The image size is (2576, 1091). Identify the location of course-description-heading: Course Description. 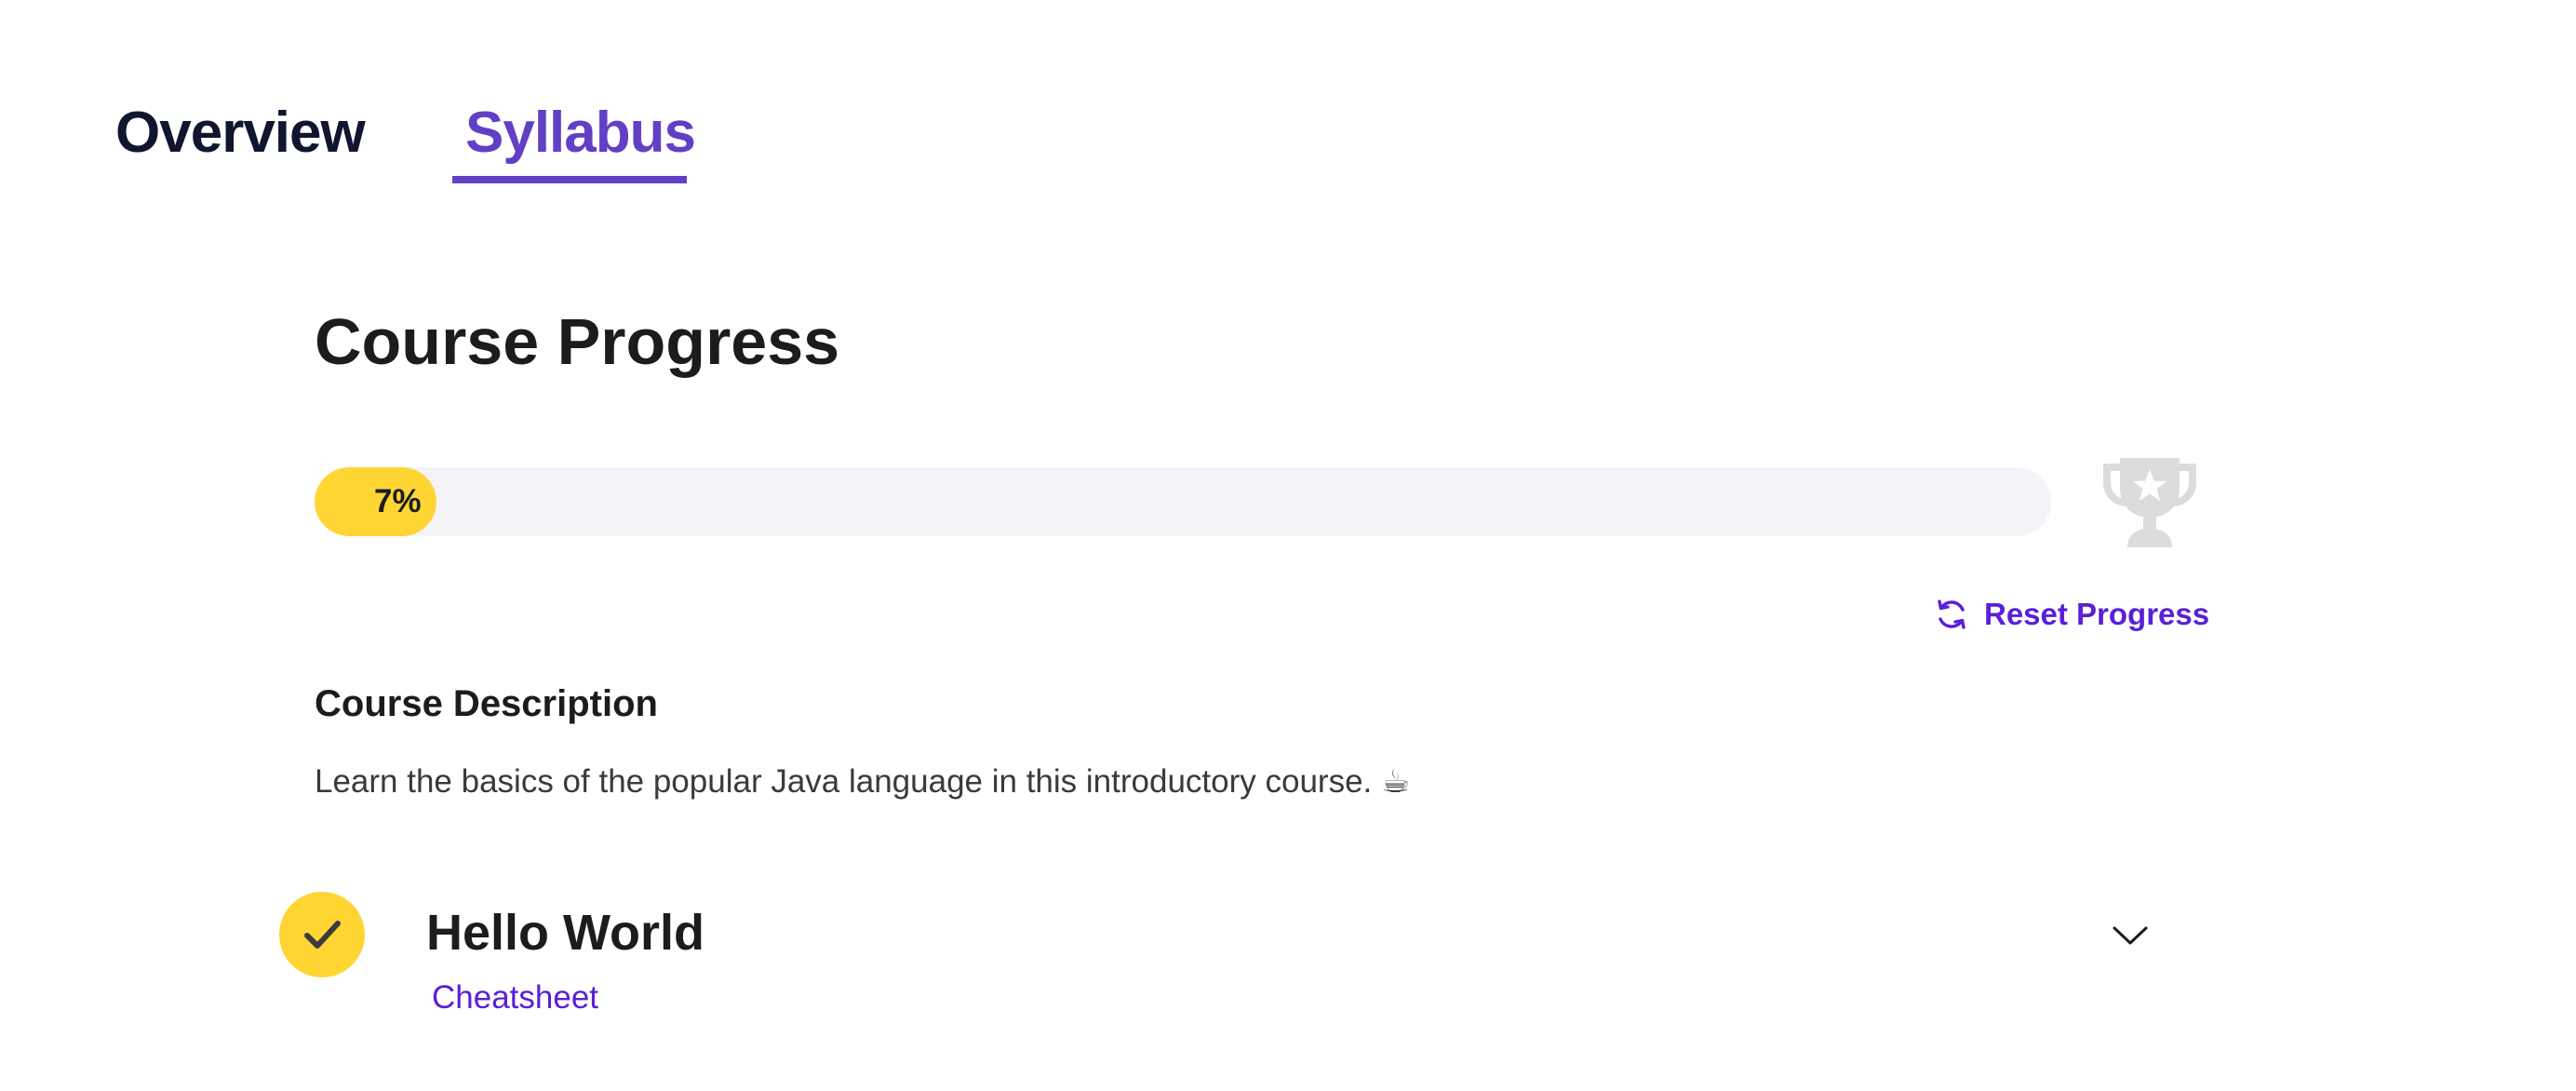
(486, 703).